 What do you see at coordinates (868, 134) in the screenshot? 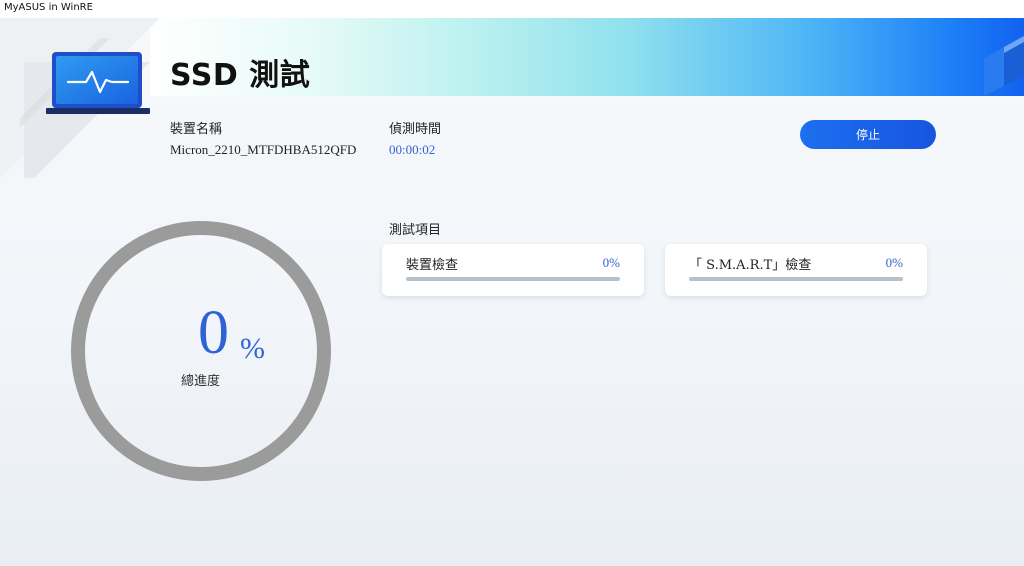
I see `stop-button: 停止` at bounding box center [868, 134].